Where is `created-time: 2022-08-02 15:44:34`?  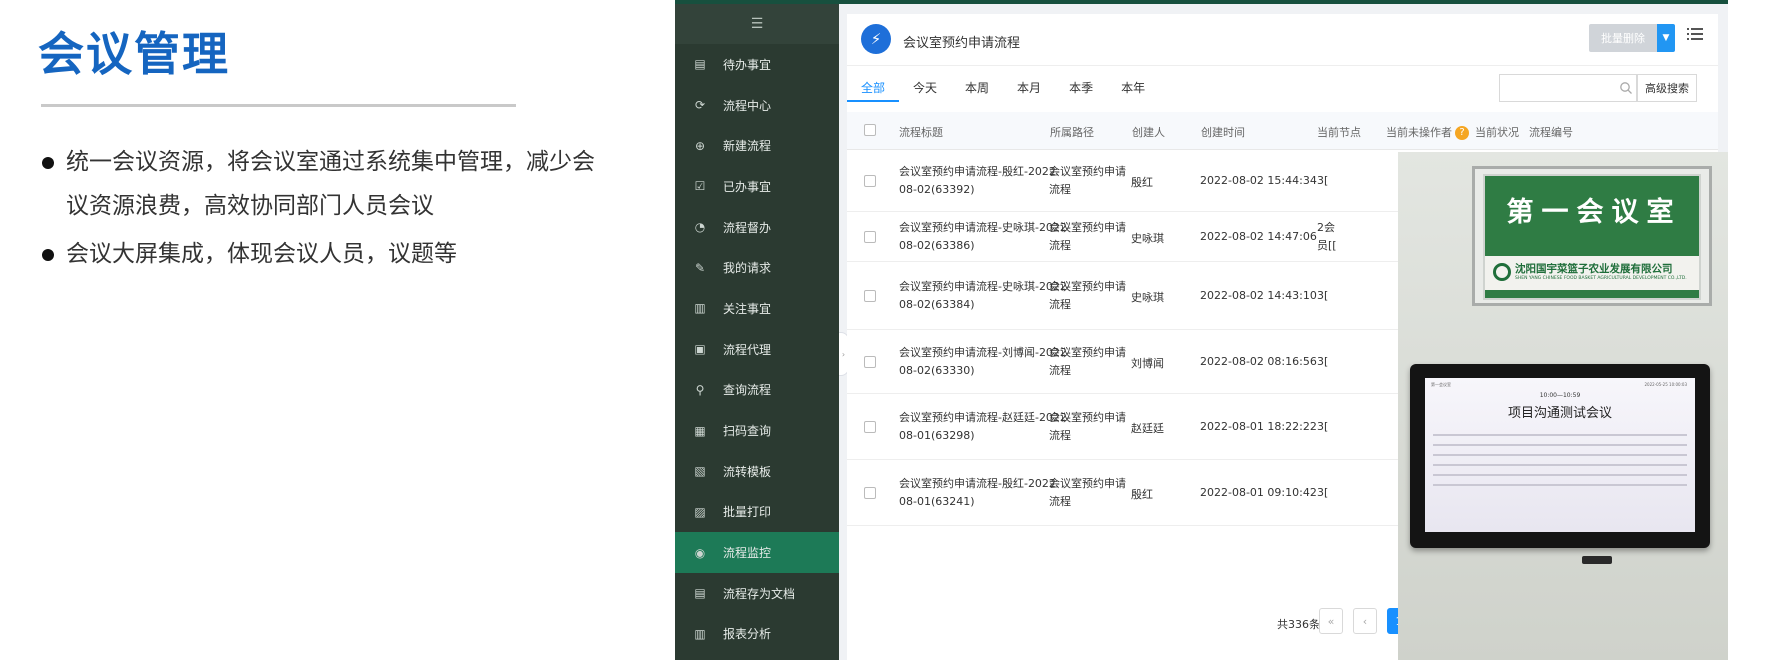 created-time: 2022-08-02 15:44:34 is located at coordinates (1258, 180).